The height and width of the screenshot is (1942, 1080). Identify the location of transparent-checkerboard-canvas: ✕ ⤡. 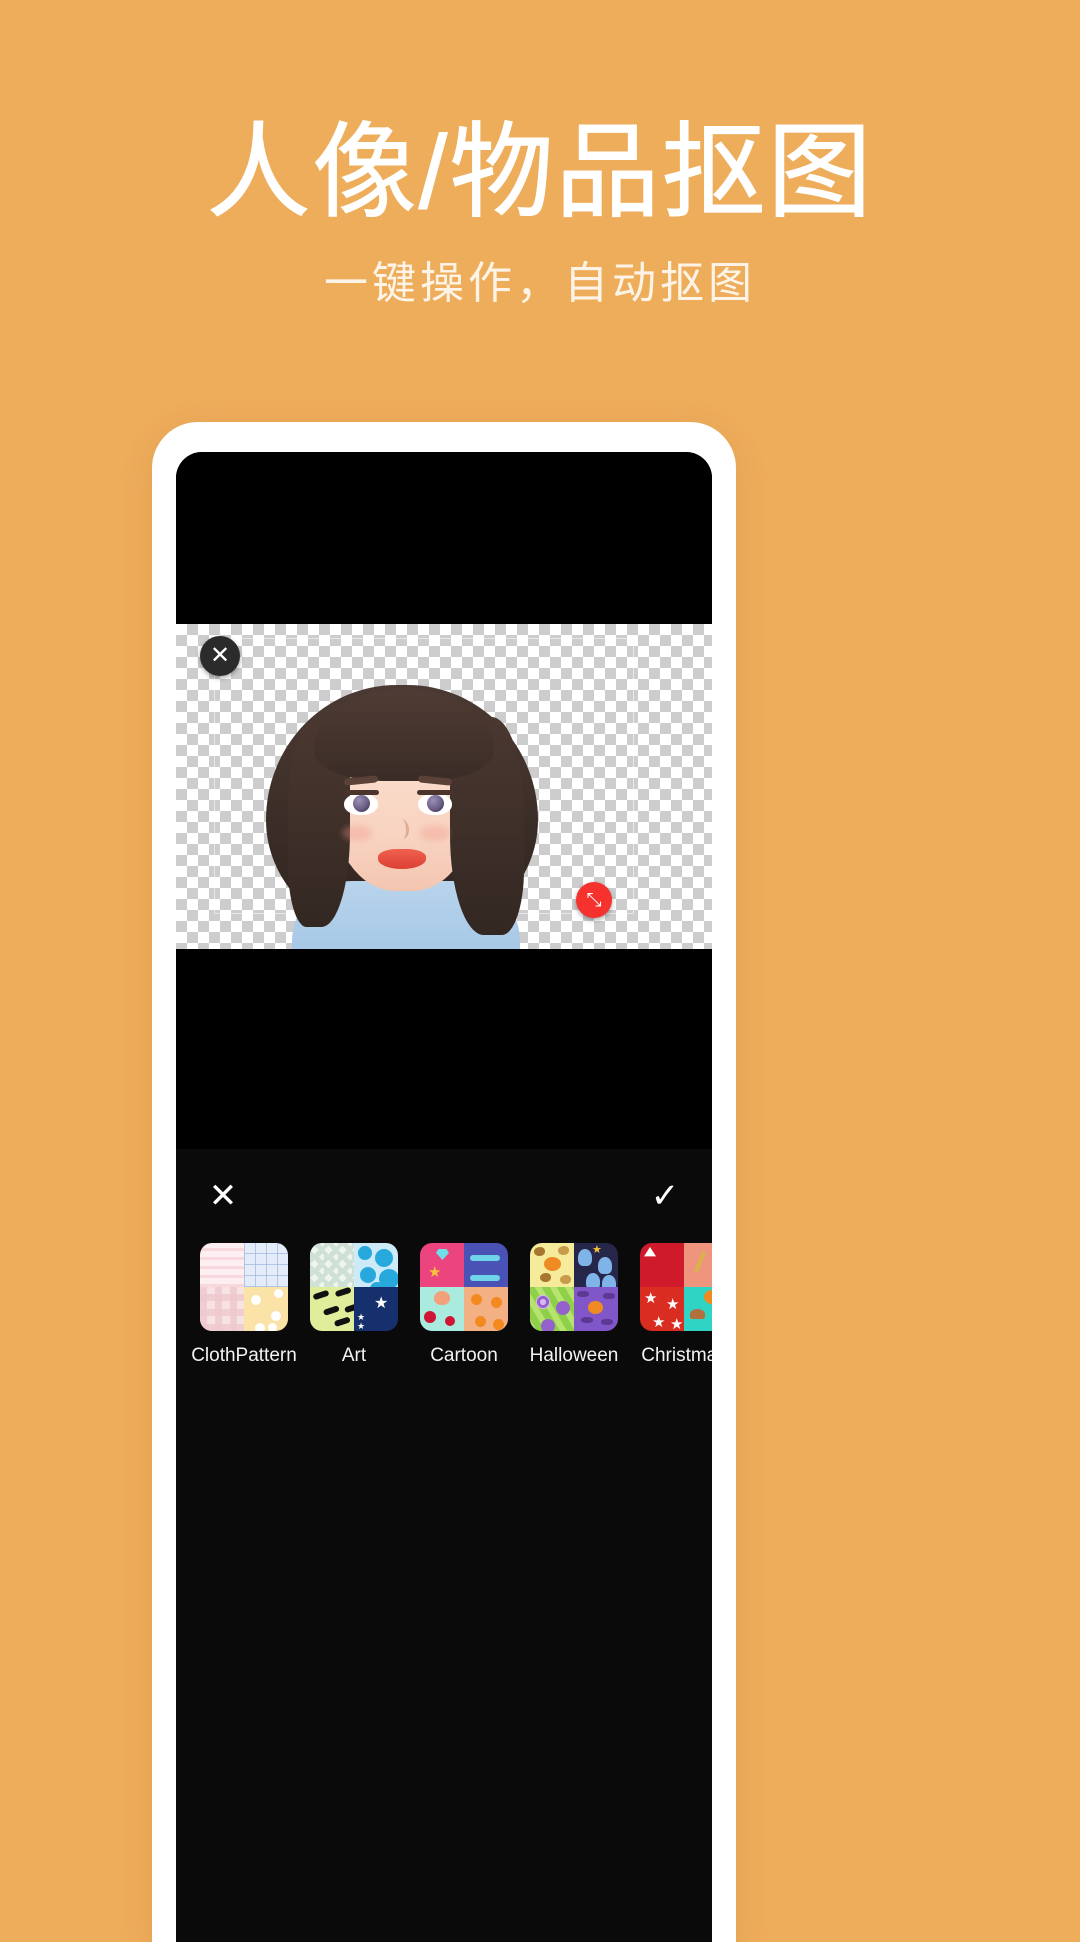
(444, 786).